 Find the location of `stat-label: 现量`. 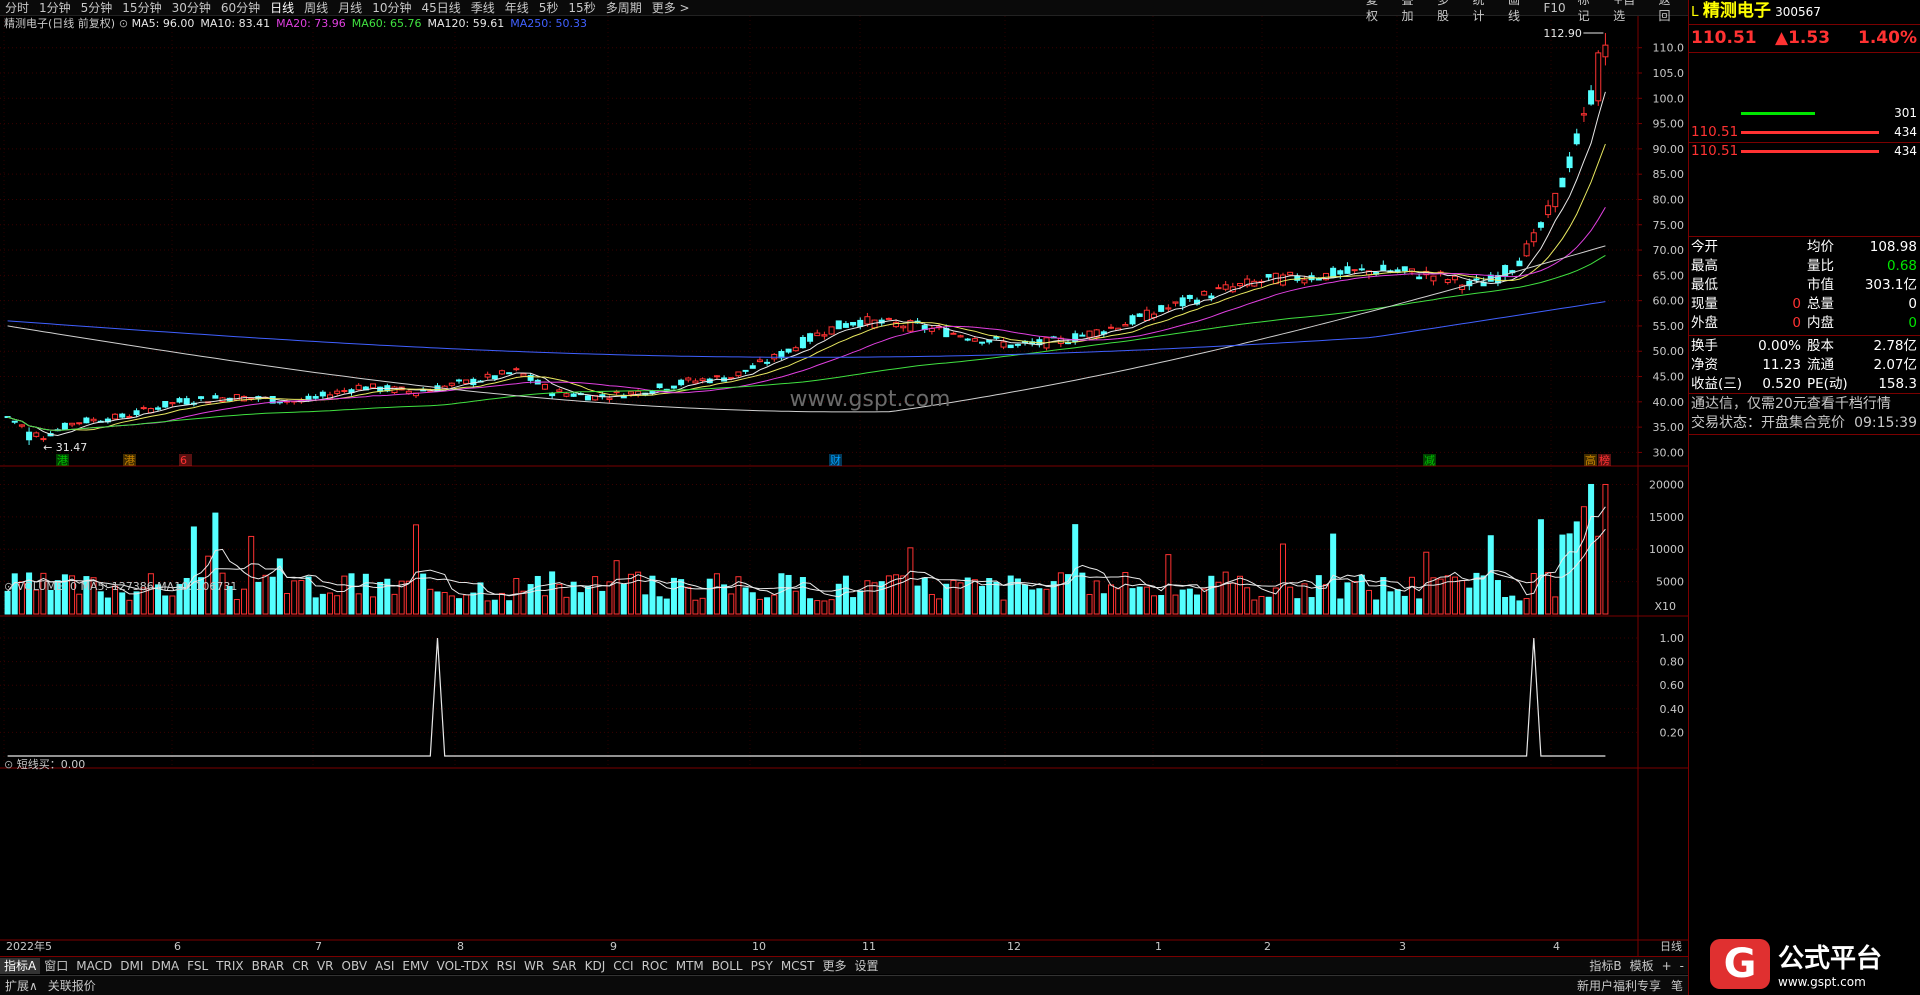

stat-label: 现量 is located at coordinates (1704, 304).